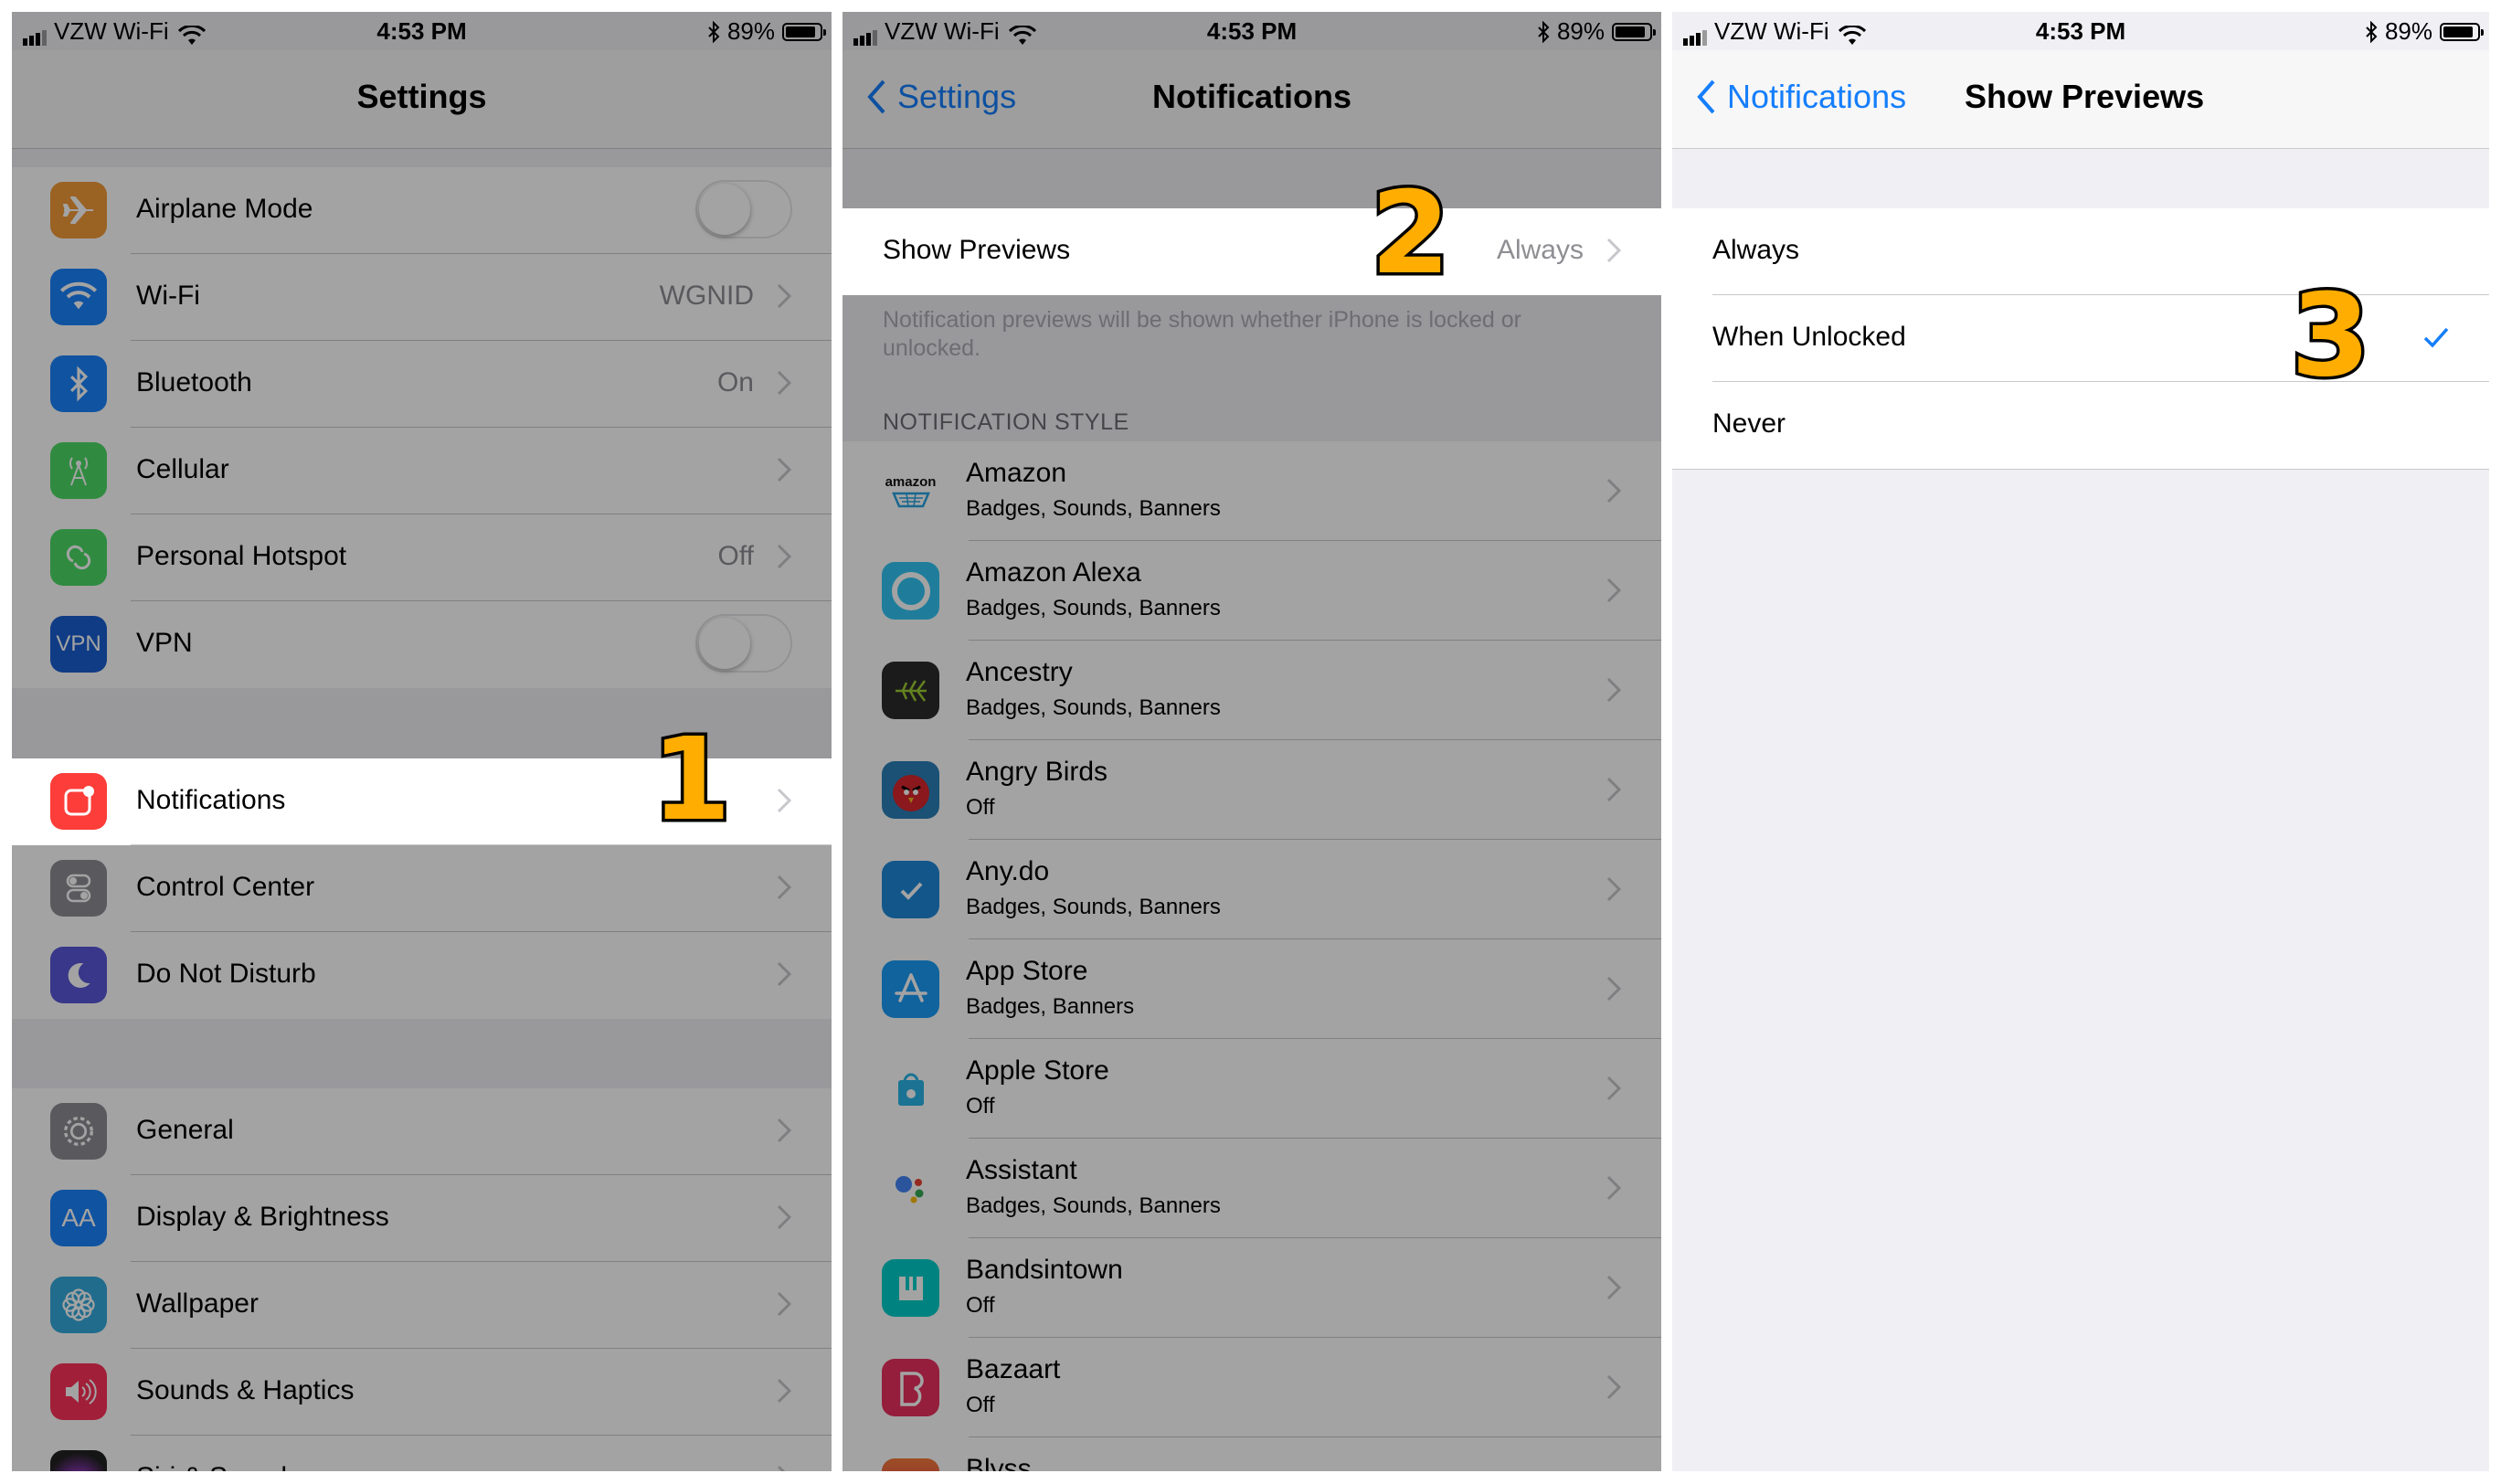  I want to click on row-label: Do Not Disturb, so click(226, 974).